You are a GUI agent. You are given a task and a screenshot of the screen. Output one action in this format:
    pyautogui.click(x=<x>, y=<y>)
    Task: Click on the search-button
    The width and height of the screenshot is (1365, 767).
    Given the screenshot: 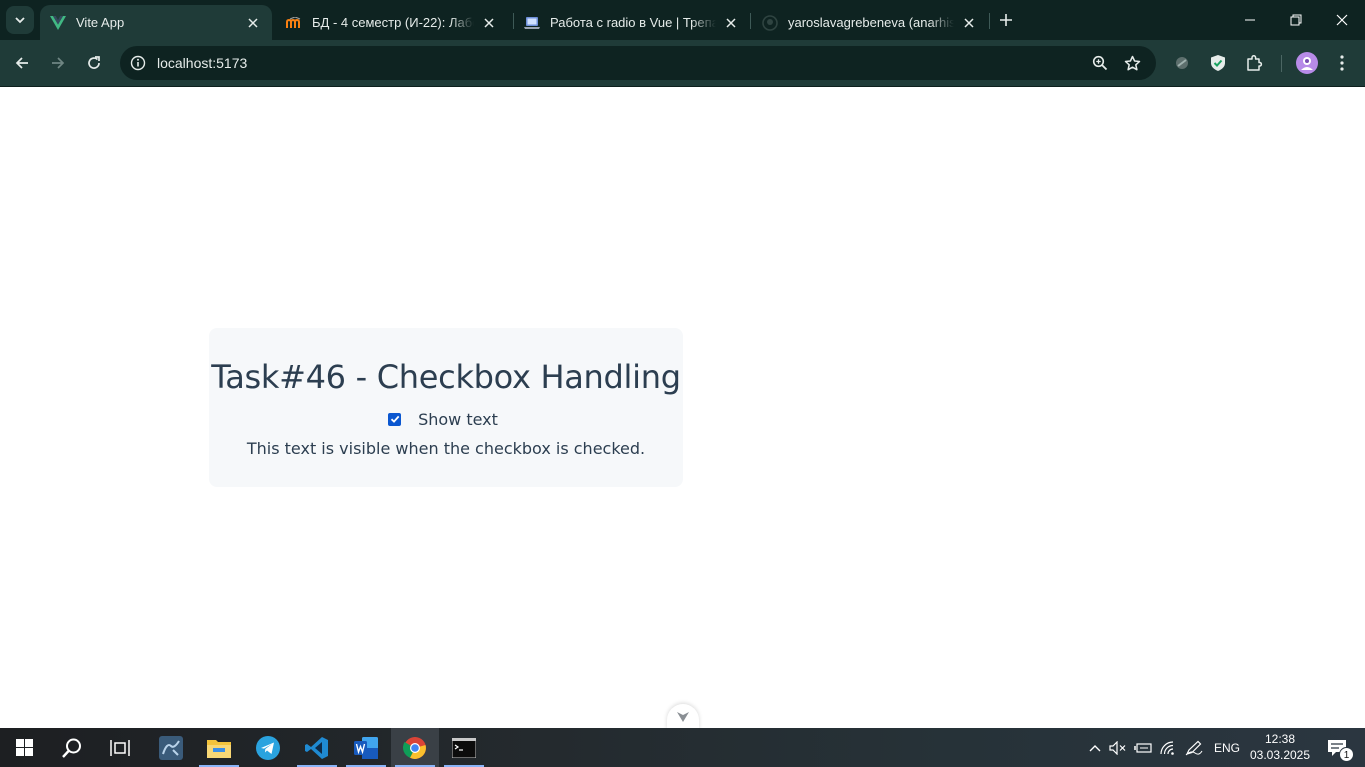 What is the action you would take?
    pyautogui.click(x=72, y=747)
    